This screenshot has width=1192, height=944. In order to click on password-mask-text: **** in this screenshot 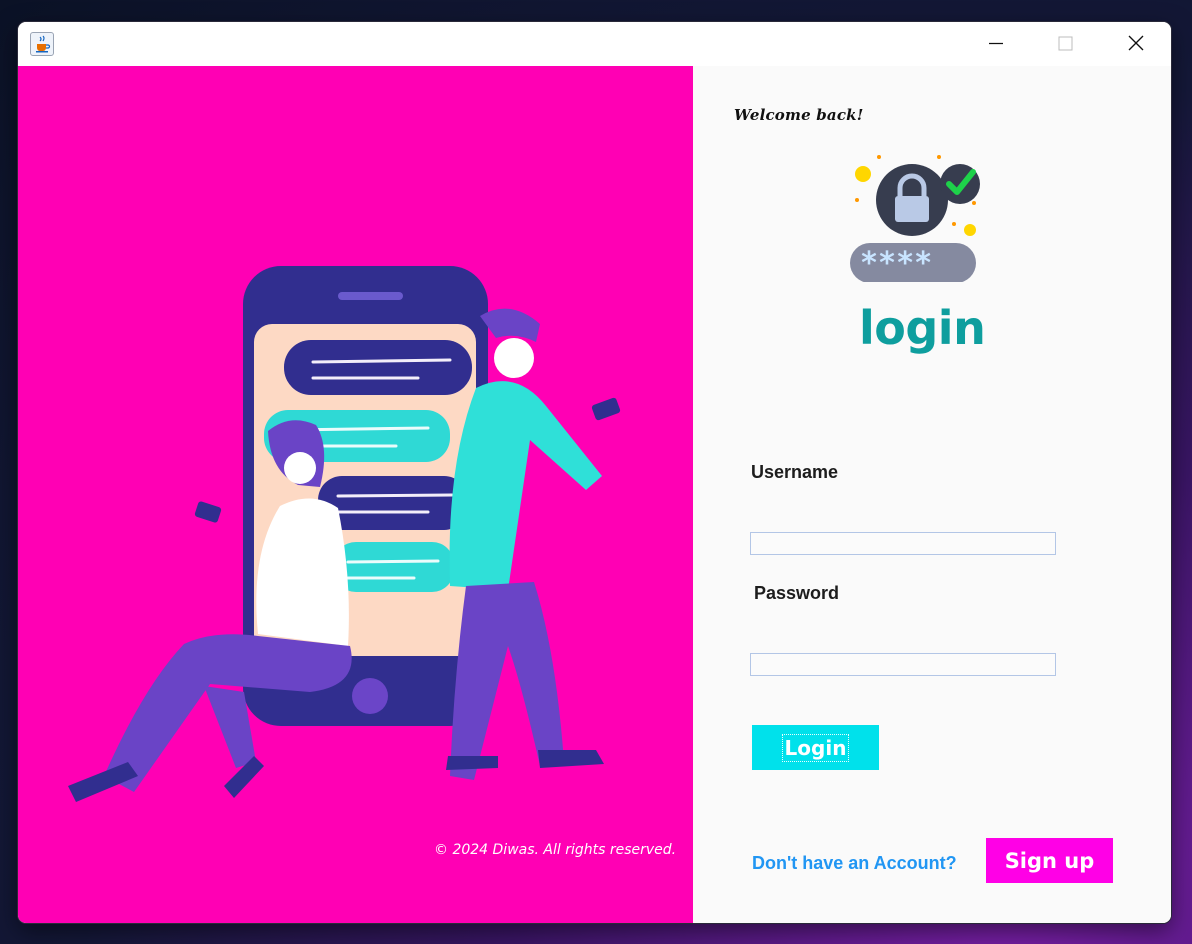, I will do `click(896, 263)`.